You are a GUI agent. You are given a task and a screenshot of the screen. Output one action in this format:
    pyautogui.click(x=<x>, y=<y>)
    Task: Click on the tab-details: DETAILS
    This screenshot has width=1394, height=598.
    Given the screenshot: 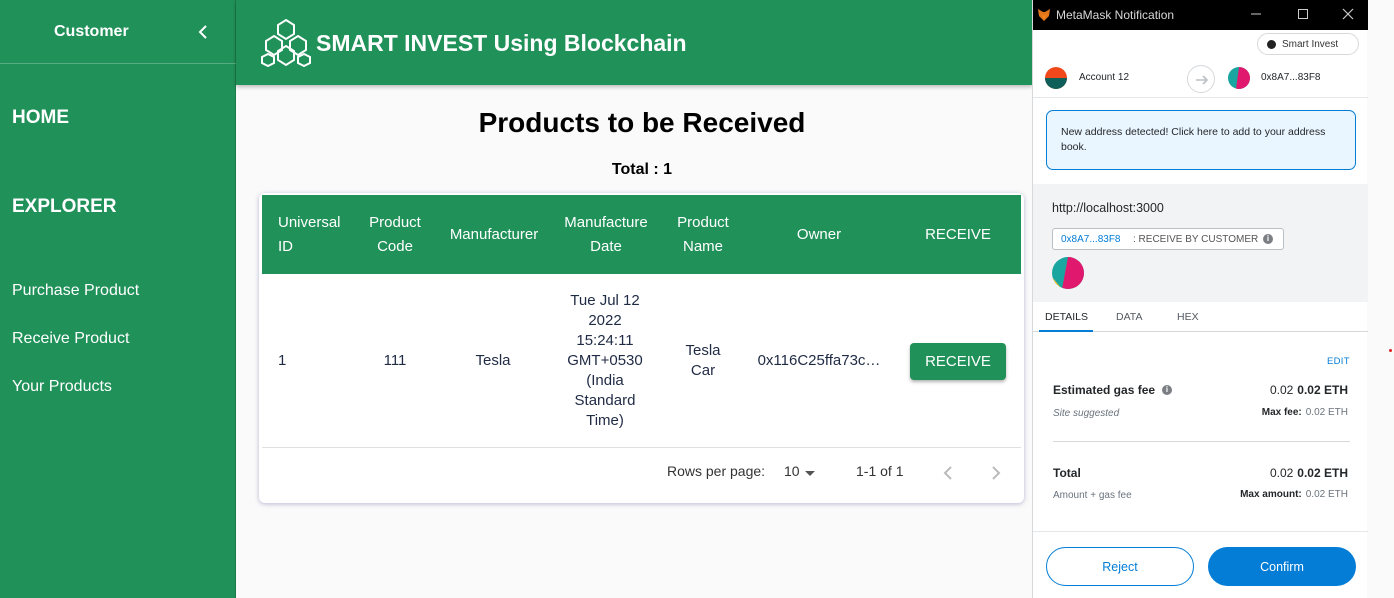 What is the action you would take?
    pyautogui.click(x=1066, y=317)
    